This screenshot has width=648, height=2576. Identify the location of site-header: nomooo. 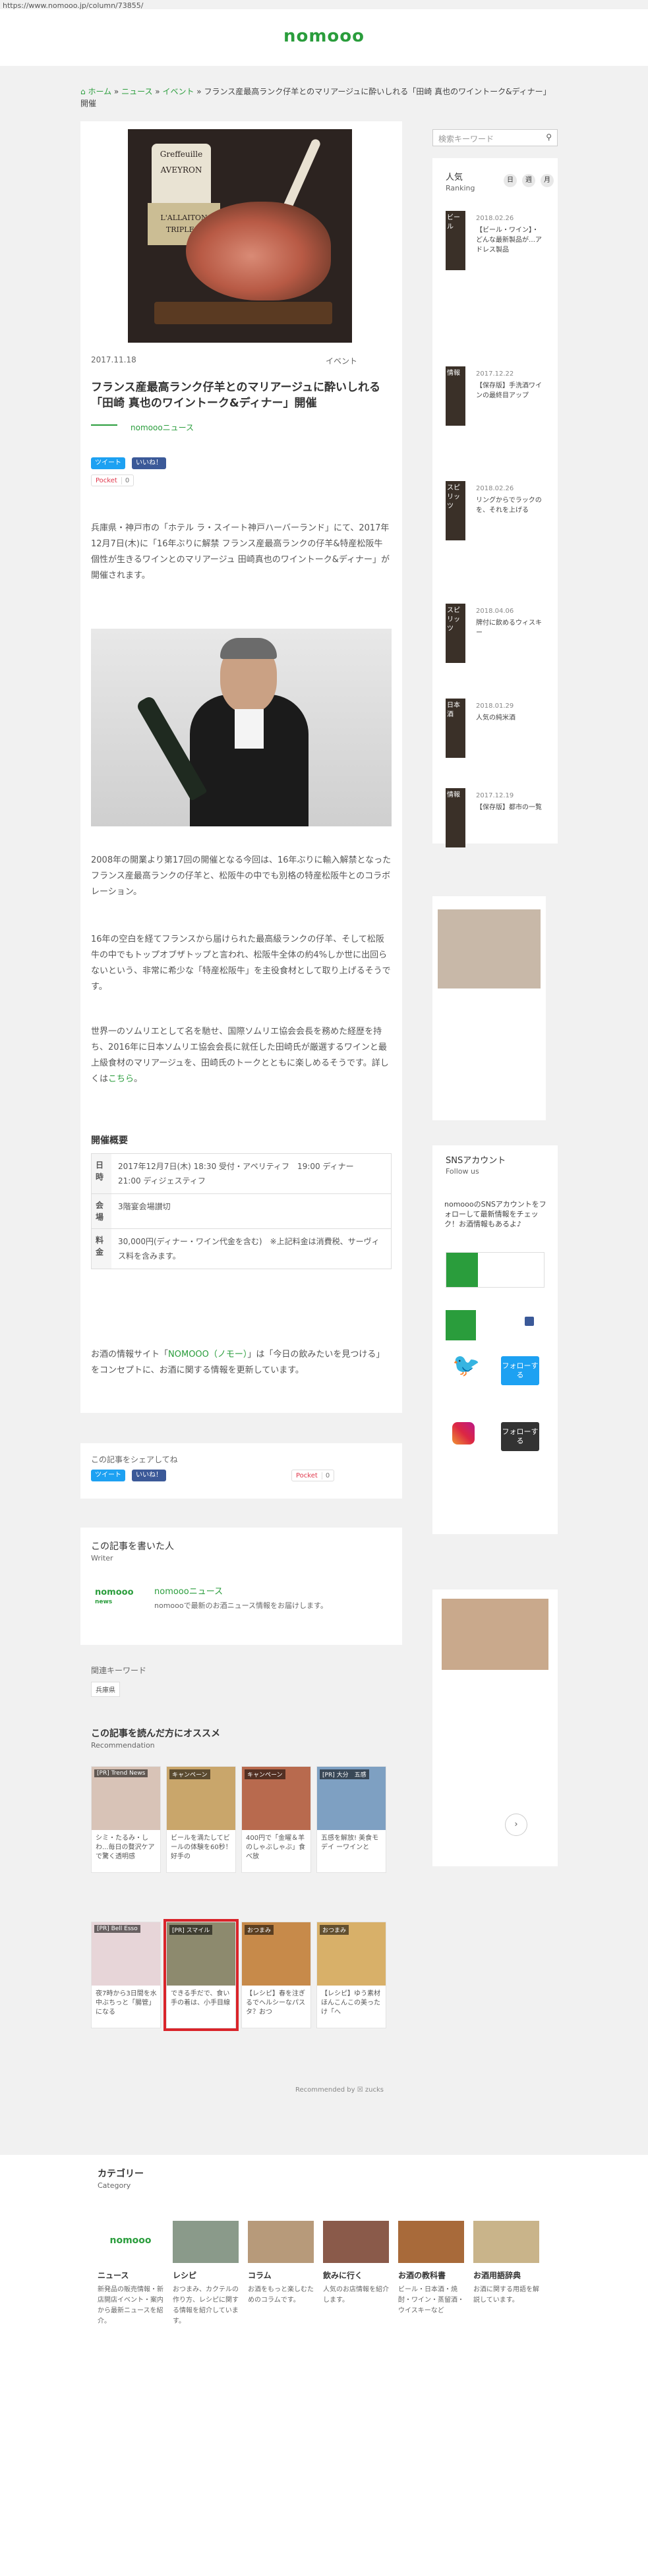
(324, 37).